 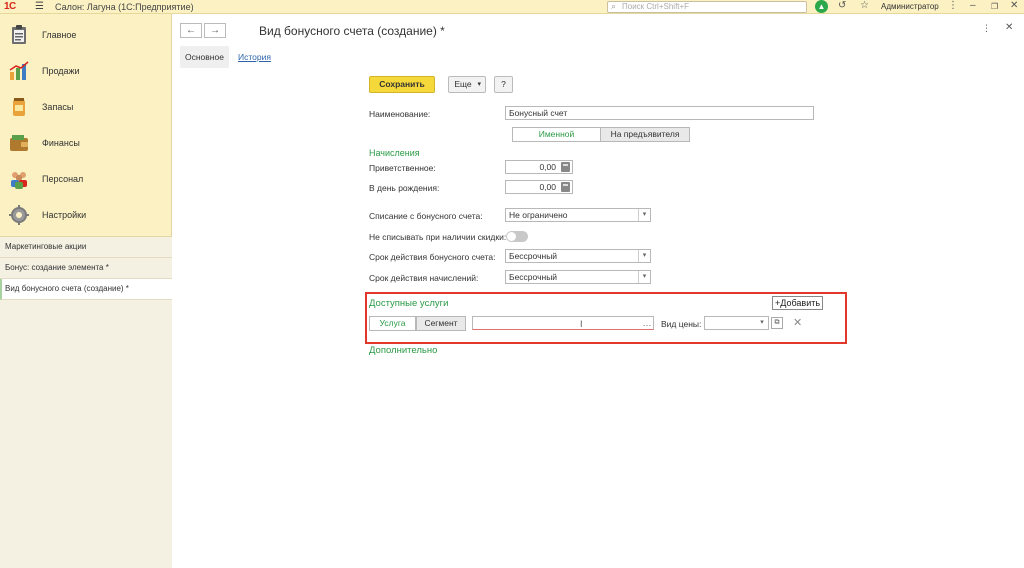 What do you see at coordinates (19, 143) in the screenshot?
I see `wallet-icon` at bounding box center [19, 143].